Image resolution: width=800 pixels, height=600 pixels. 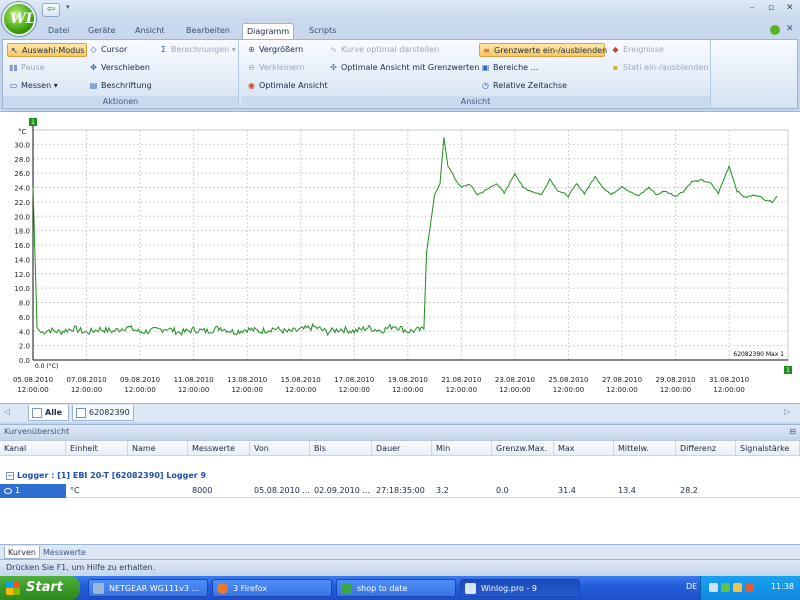 What do you see at coordinates (400, 412) in the screenshot?
I see `document-tabs: ◁ Alle 62082390 ▷` at bounding box center [400, 412].